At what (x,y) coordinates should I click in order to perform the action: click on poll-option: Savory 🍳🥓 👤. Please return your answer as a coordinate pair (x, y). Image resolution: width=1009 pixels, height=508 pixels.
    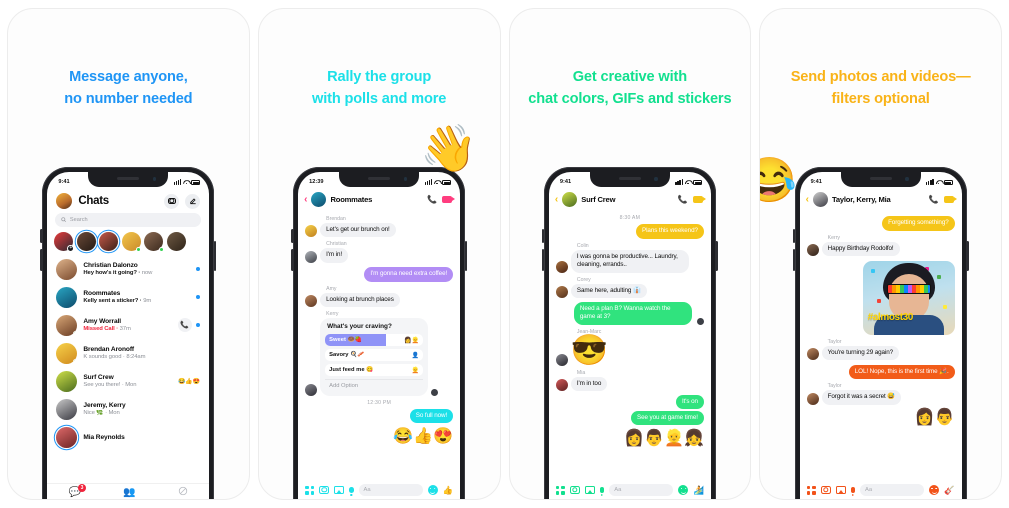
    Looking at the image, I should click on (374, 355).